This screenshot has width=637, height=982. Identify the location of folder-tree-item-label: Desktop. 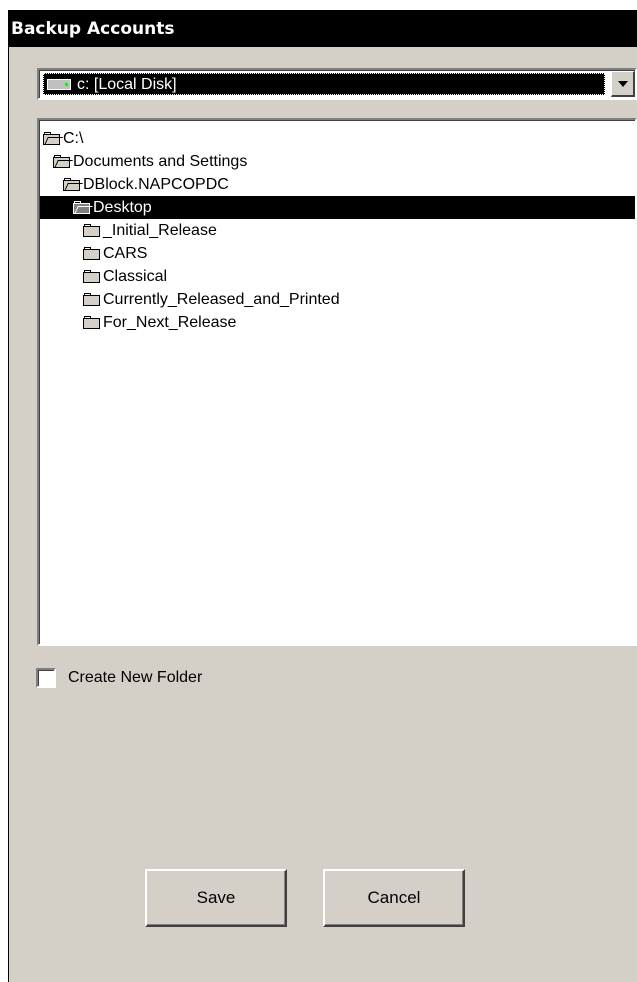
(122, 207).